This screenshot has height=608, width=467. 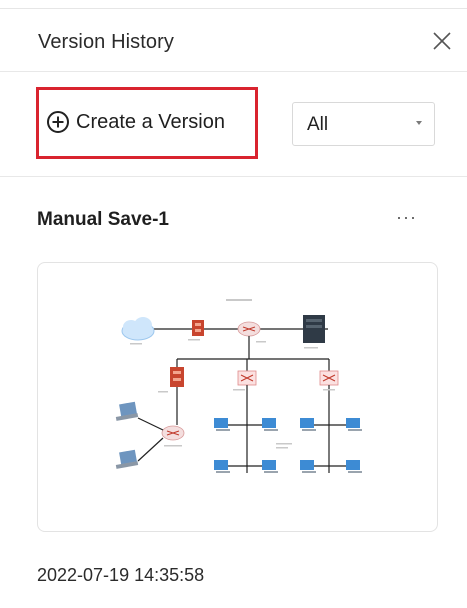 I want to click on plus-circle-icon, so click(x=58, y=122).